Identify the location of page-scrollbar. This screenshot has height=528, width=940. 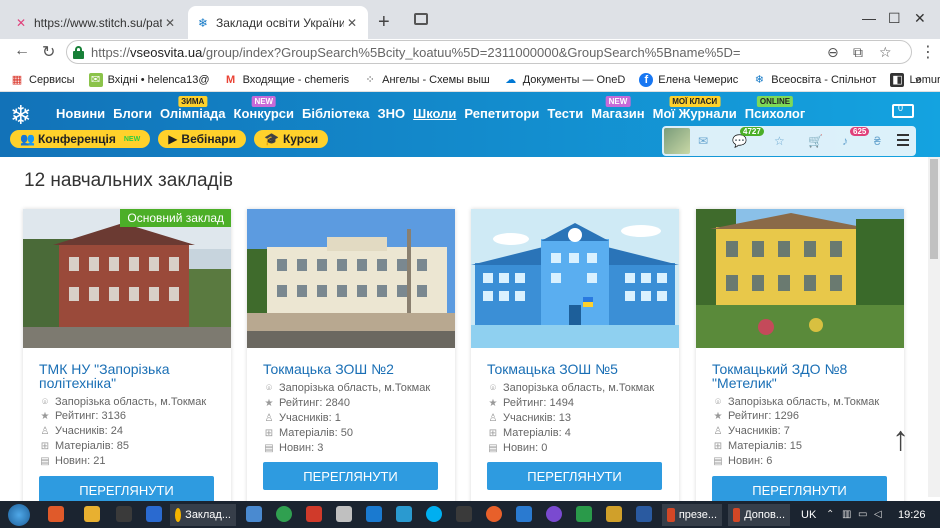
(934, 327).